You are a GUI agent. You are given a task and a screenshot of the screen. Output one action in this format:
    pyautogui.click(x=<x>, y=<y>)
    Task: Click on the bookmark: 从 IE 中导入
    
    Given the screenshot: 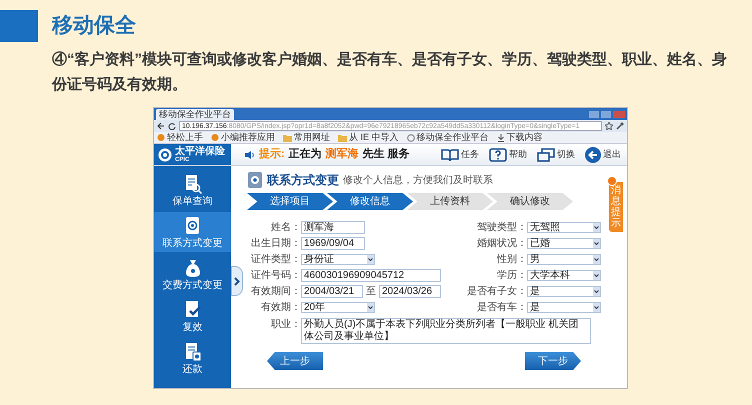 What is the action you would take?
    pyautogui.click(x=368, y=137)
    